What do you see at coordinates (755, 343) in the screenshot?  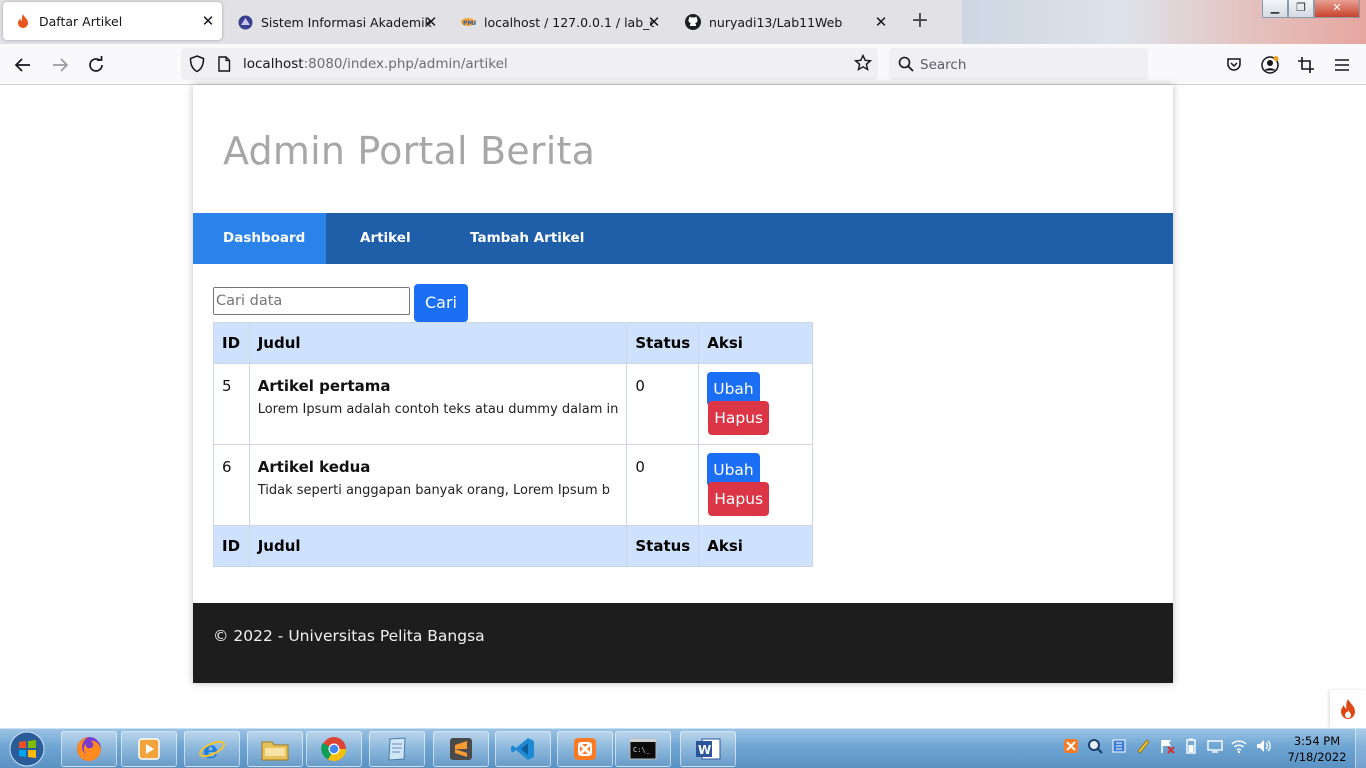 I see `column-header-aksi: Aksi` at bounding box center [755, 343].